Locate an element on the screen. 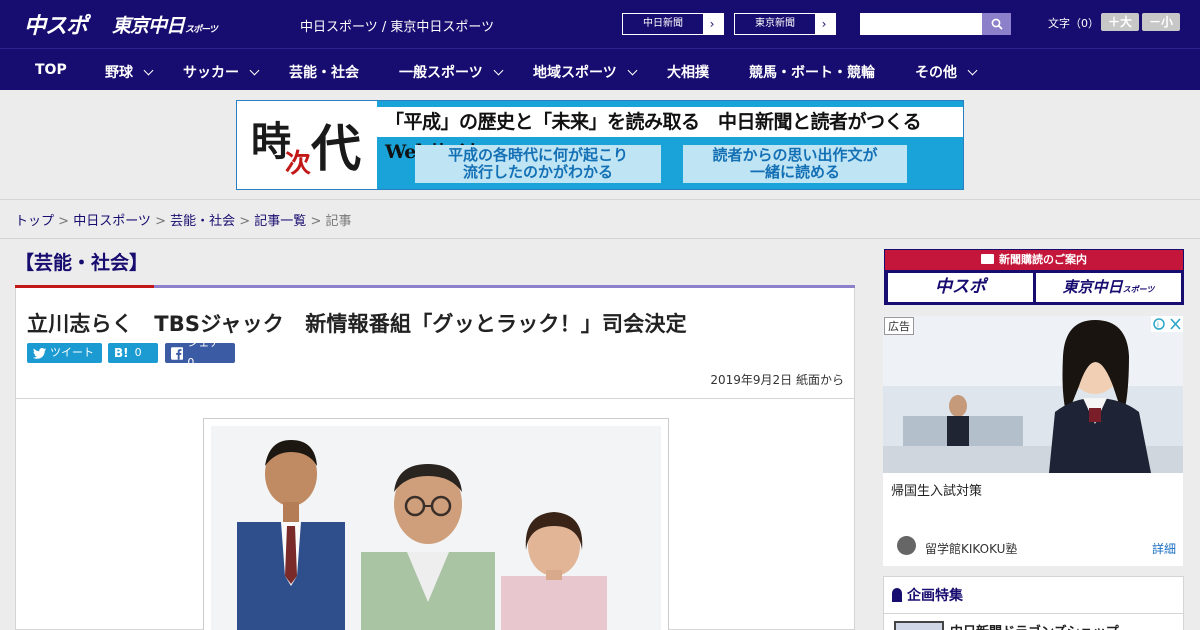 Image resolution: width=1200 pixels, height=630 pixels. chuspo-logo: 中スポ is located at coordinates (56, 24).